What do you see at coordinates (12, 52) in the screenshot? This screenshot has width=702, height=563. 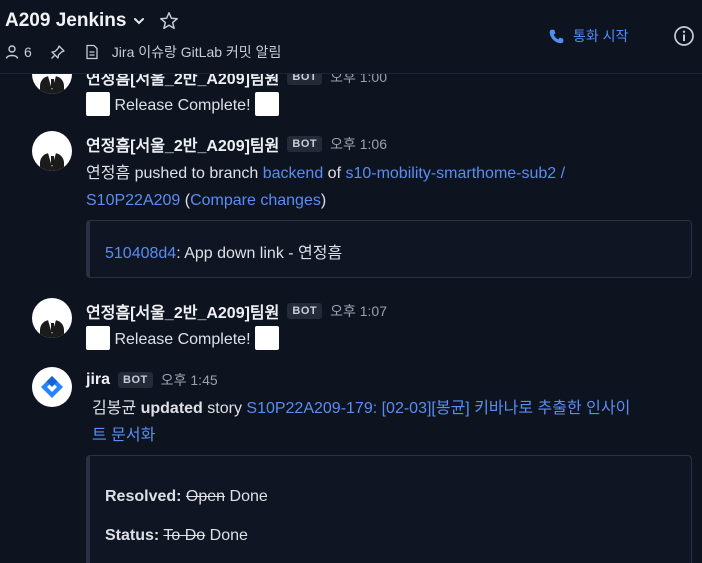 I see `member-icon` at bounding box center [12, 52].